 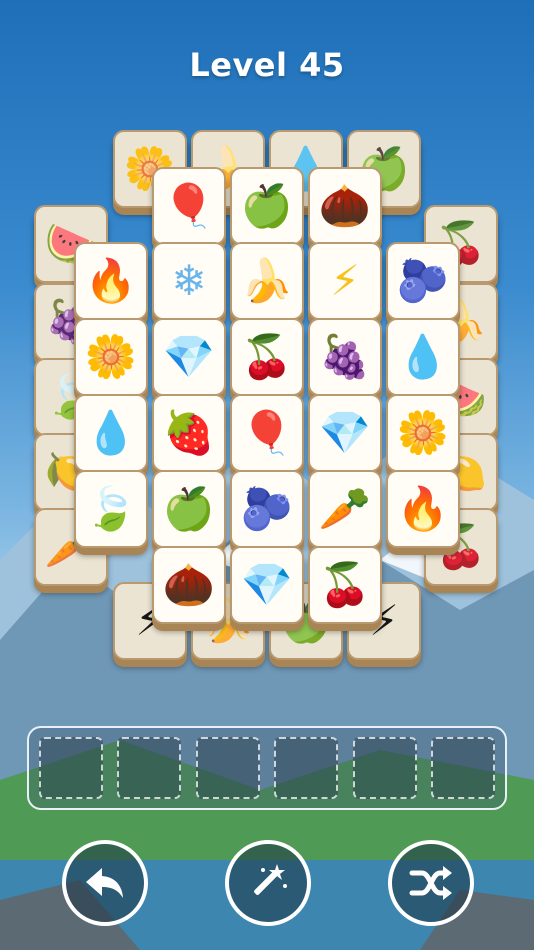 I want to click on tile-tray, so click(x=267, y=768).